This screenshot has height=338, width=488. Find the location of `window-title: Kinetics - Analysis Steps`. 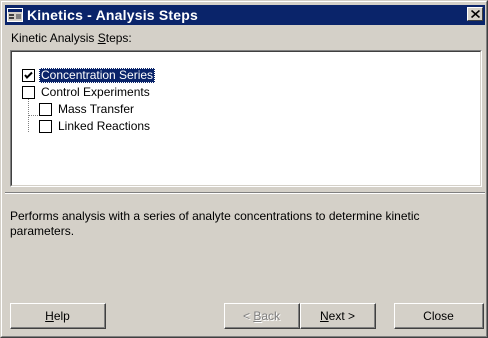

window-title: Kinetics - Analysis Steps is located at coordinates (112, 15).